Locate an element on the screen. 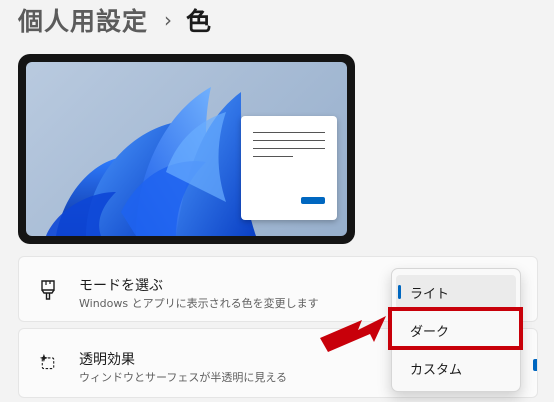 Image resolution: width=554 pixels, height=402 pixels. mode-option-custom: カスタム is located at coordinates (456, 368).